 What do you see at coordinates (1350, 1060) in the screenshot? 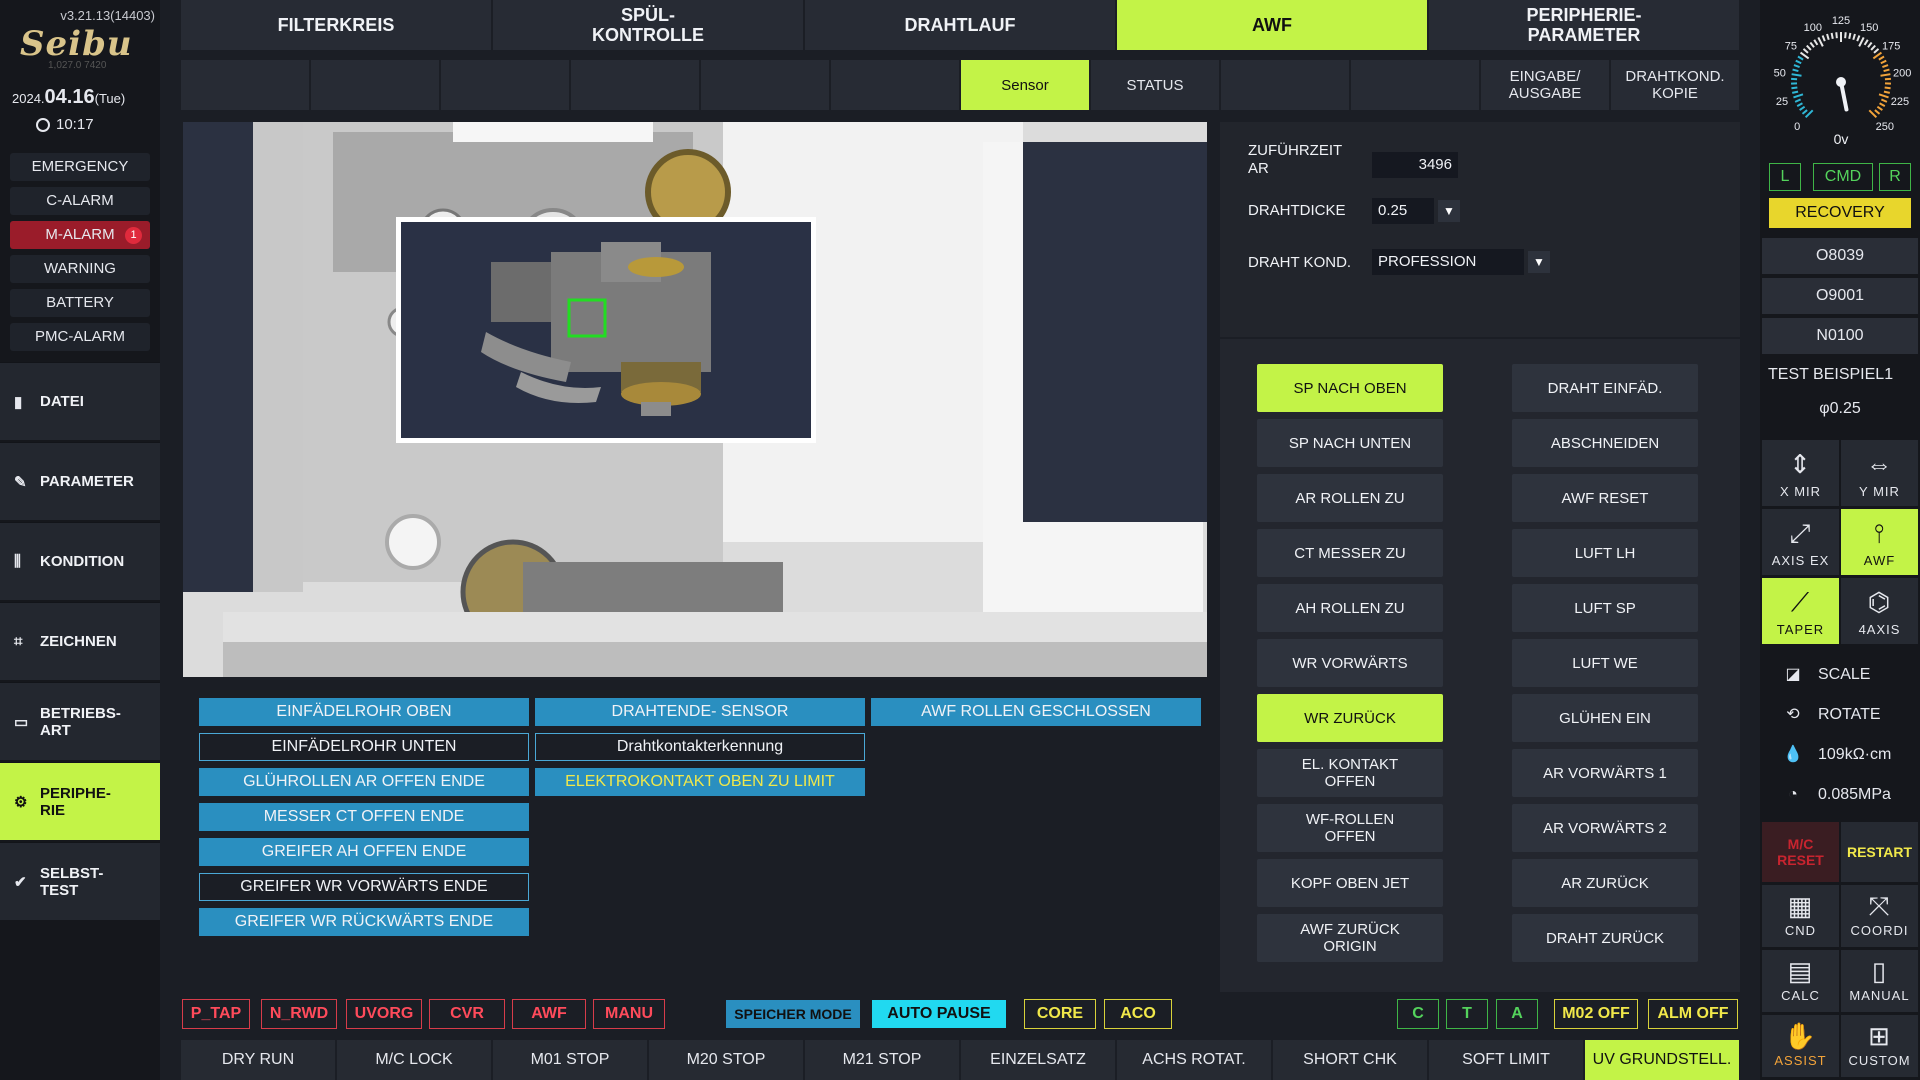
I see `bottom-toggle-shortchk: SHORT CHK` at bounding box center [1350, 1060].